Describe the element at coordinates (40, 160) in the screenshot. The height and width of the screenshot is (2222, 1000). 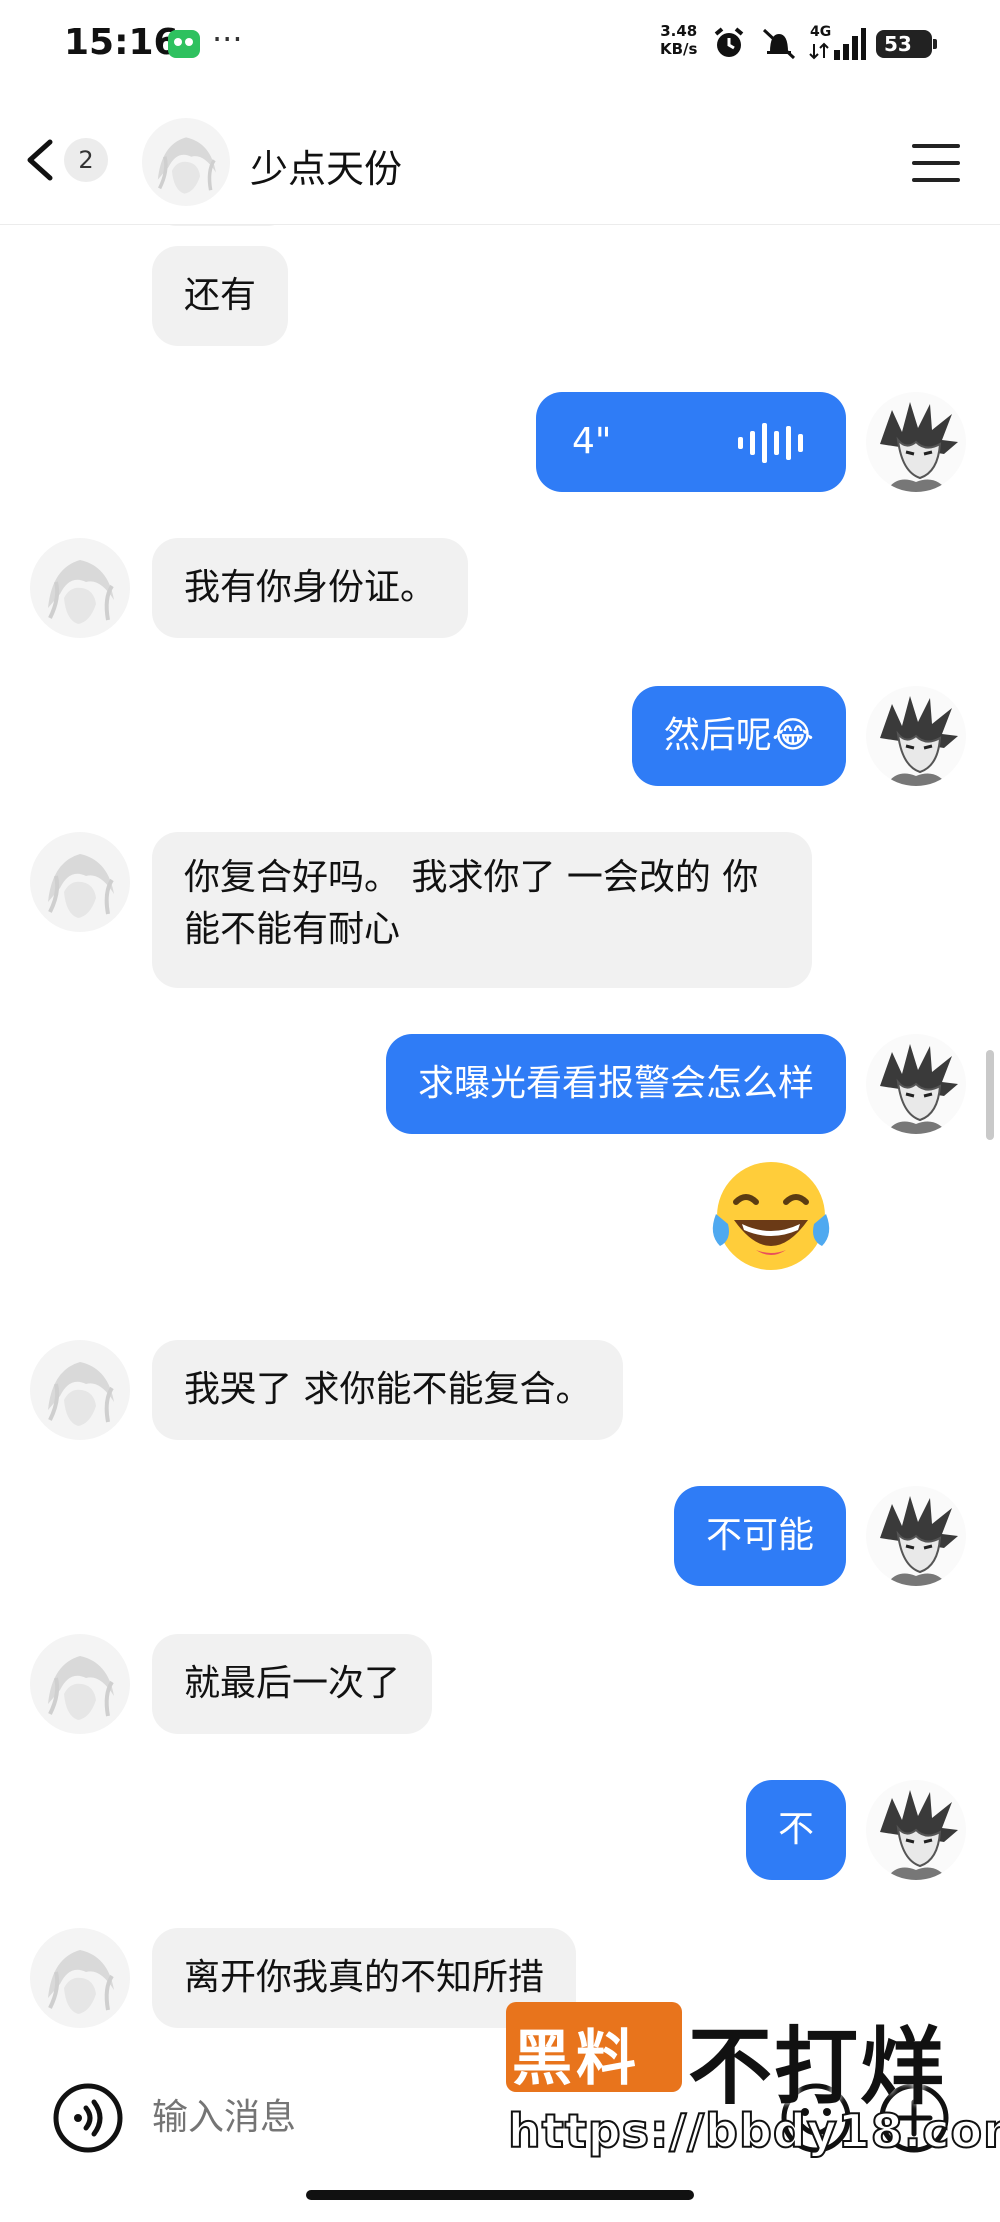
I see `back-icon` at that location.